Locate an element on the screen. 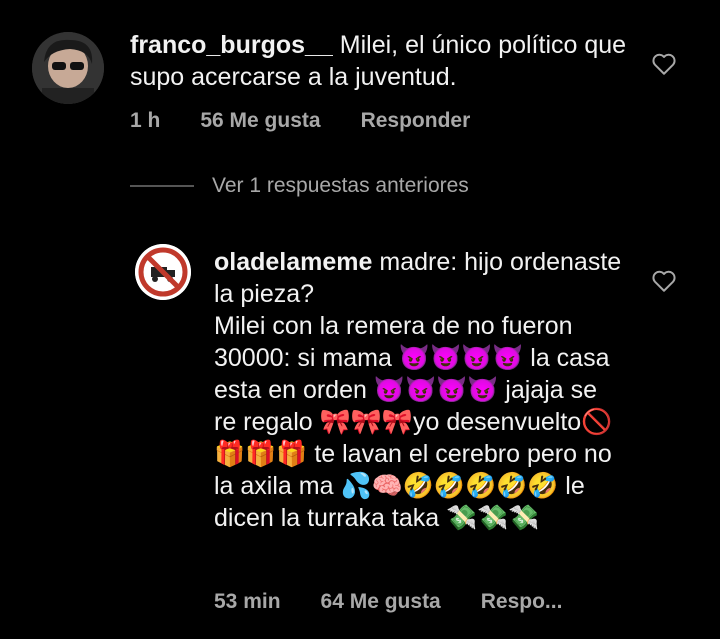 This screenshot has height=639, width=720. comment-likes: 64 Me gusta is located at coordinates (381, 602).